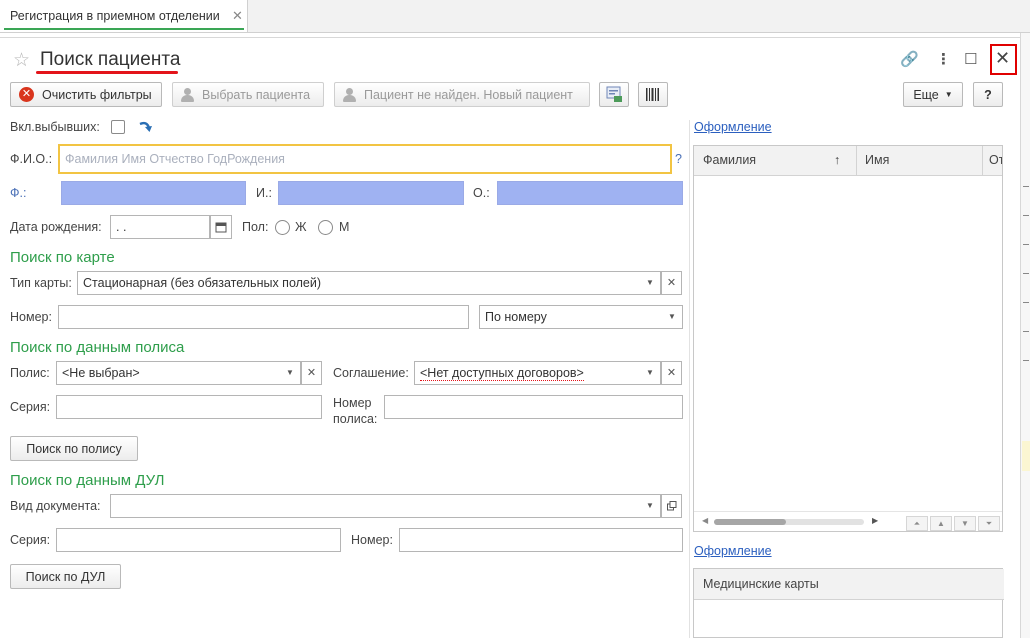 The width and height of the screenshot is (1030, 638). I want to click on clear-filters-label: Очистить фильтры, so click(97, 94).